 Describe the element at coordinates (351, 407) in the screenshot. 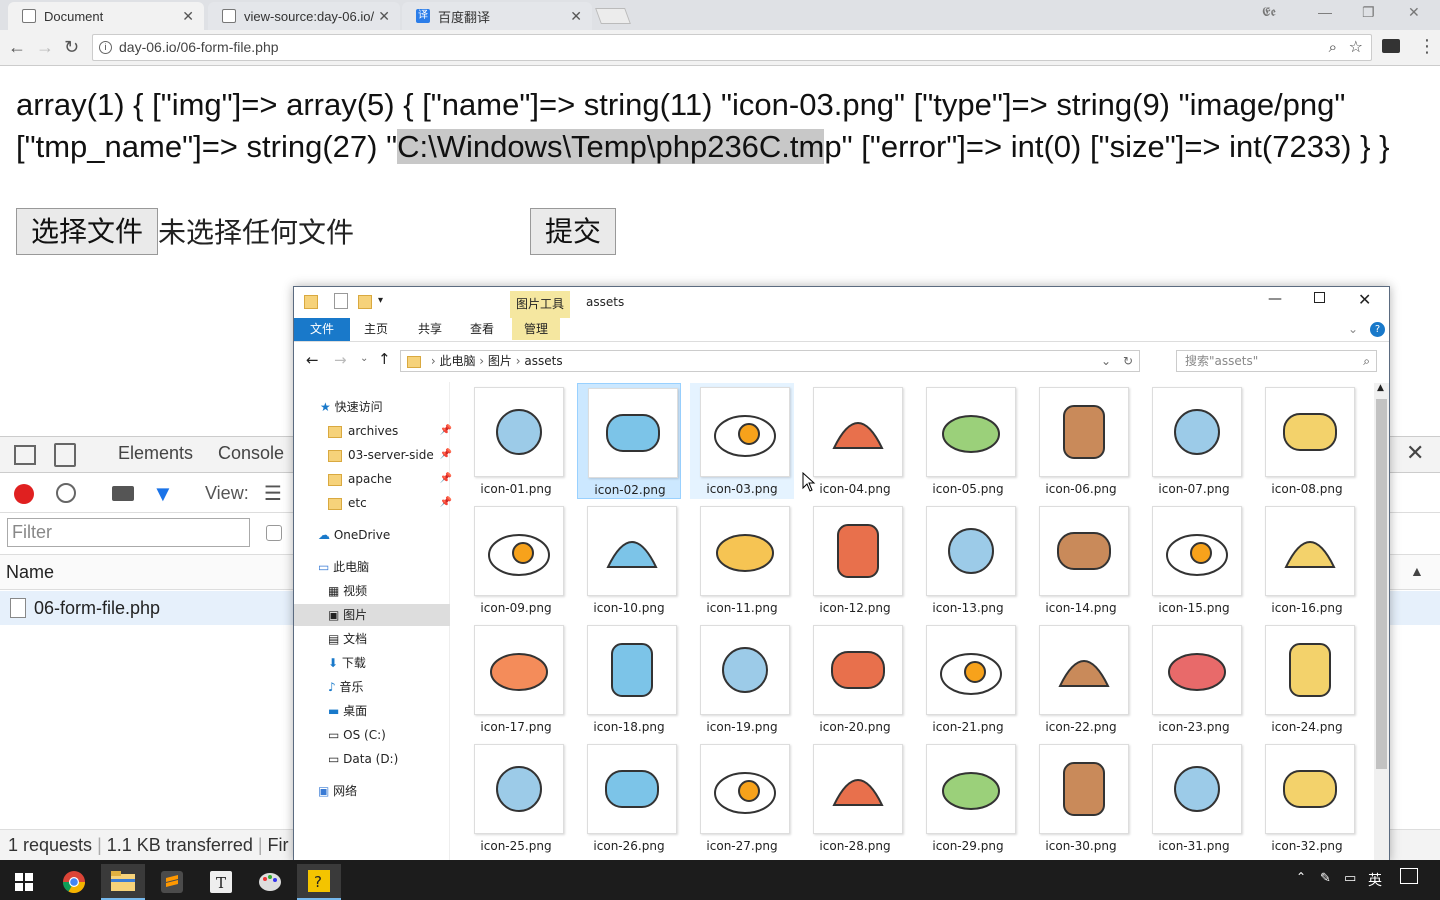

I see `nav-quick-access: ★ 快速访问` at that location.